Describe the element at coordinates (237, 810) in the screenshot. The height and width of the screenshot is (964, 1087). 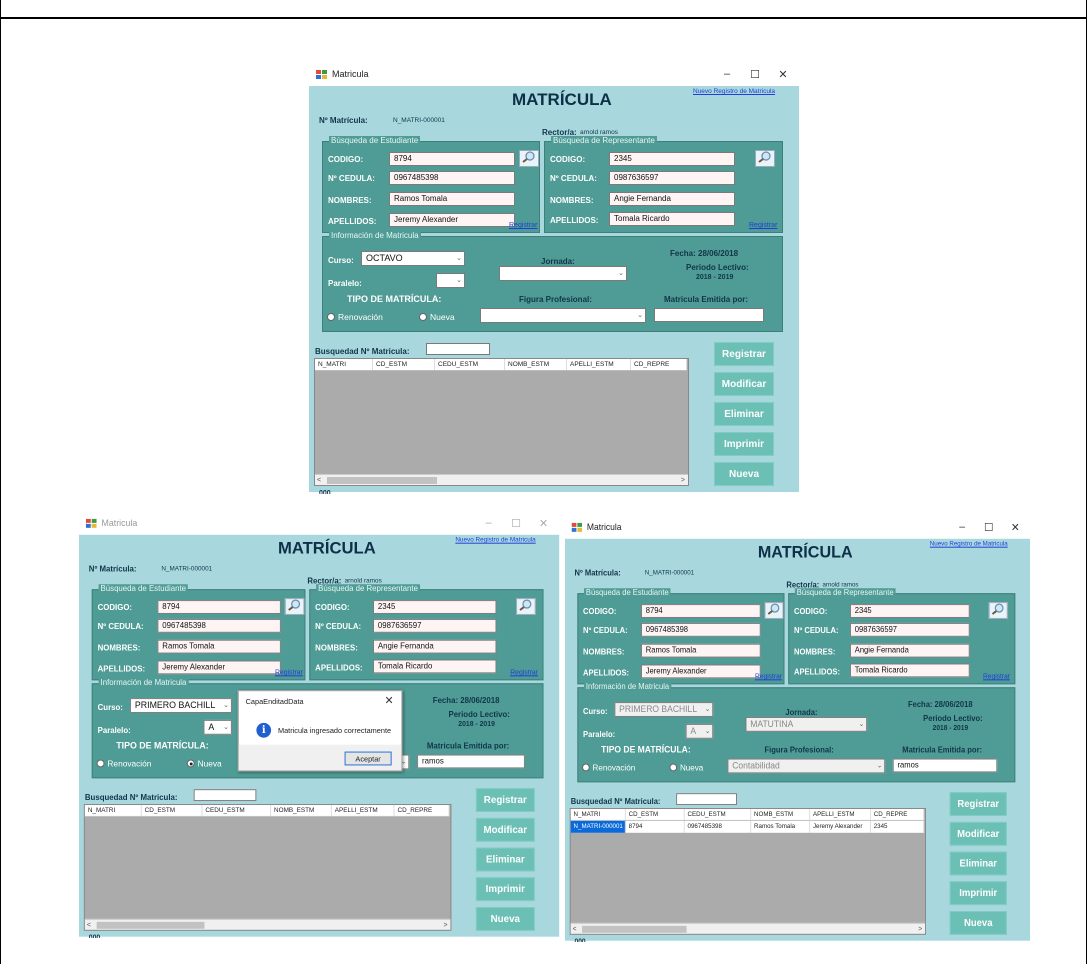
I see `grid-column-header: CEDU_ESTM` at that location.